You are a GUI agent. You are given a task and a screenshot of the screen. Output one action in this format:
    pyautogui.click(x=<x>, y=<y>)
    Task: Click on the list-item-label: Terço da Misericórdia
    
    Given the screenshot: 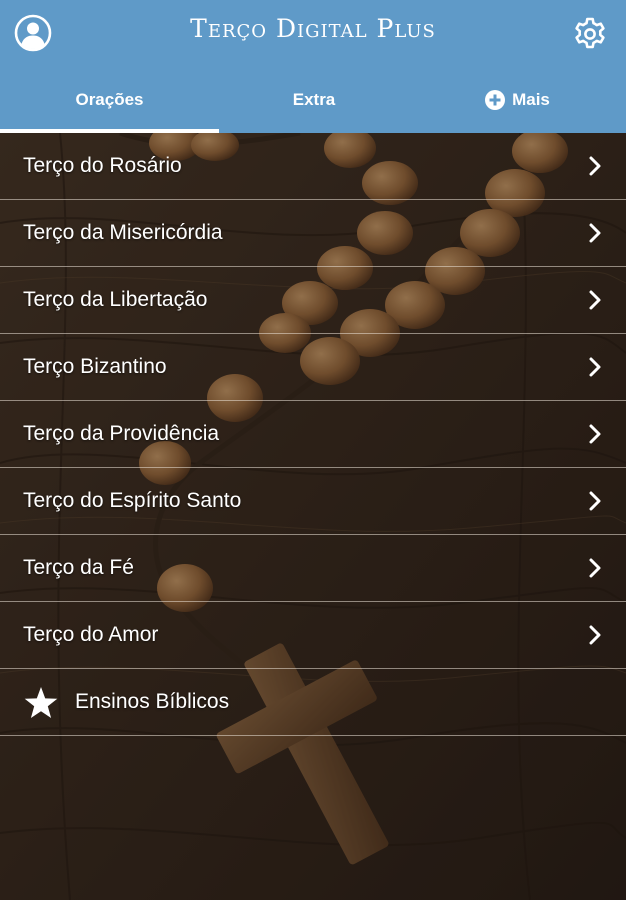 What is the action you would take?
    pyautogui.click(x=123, y=232)
    